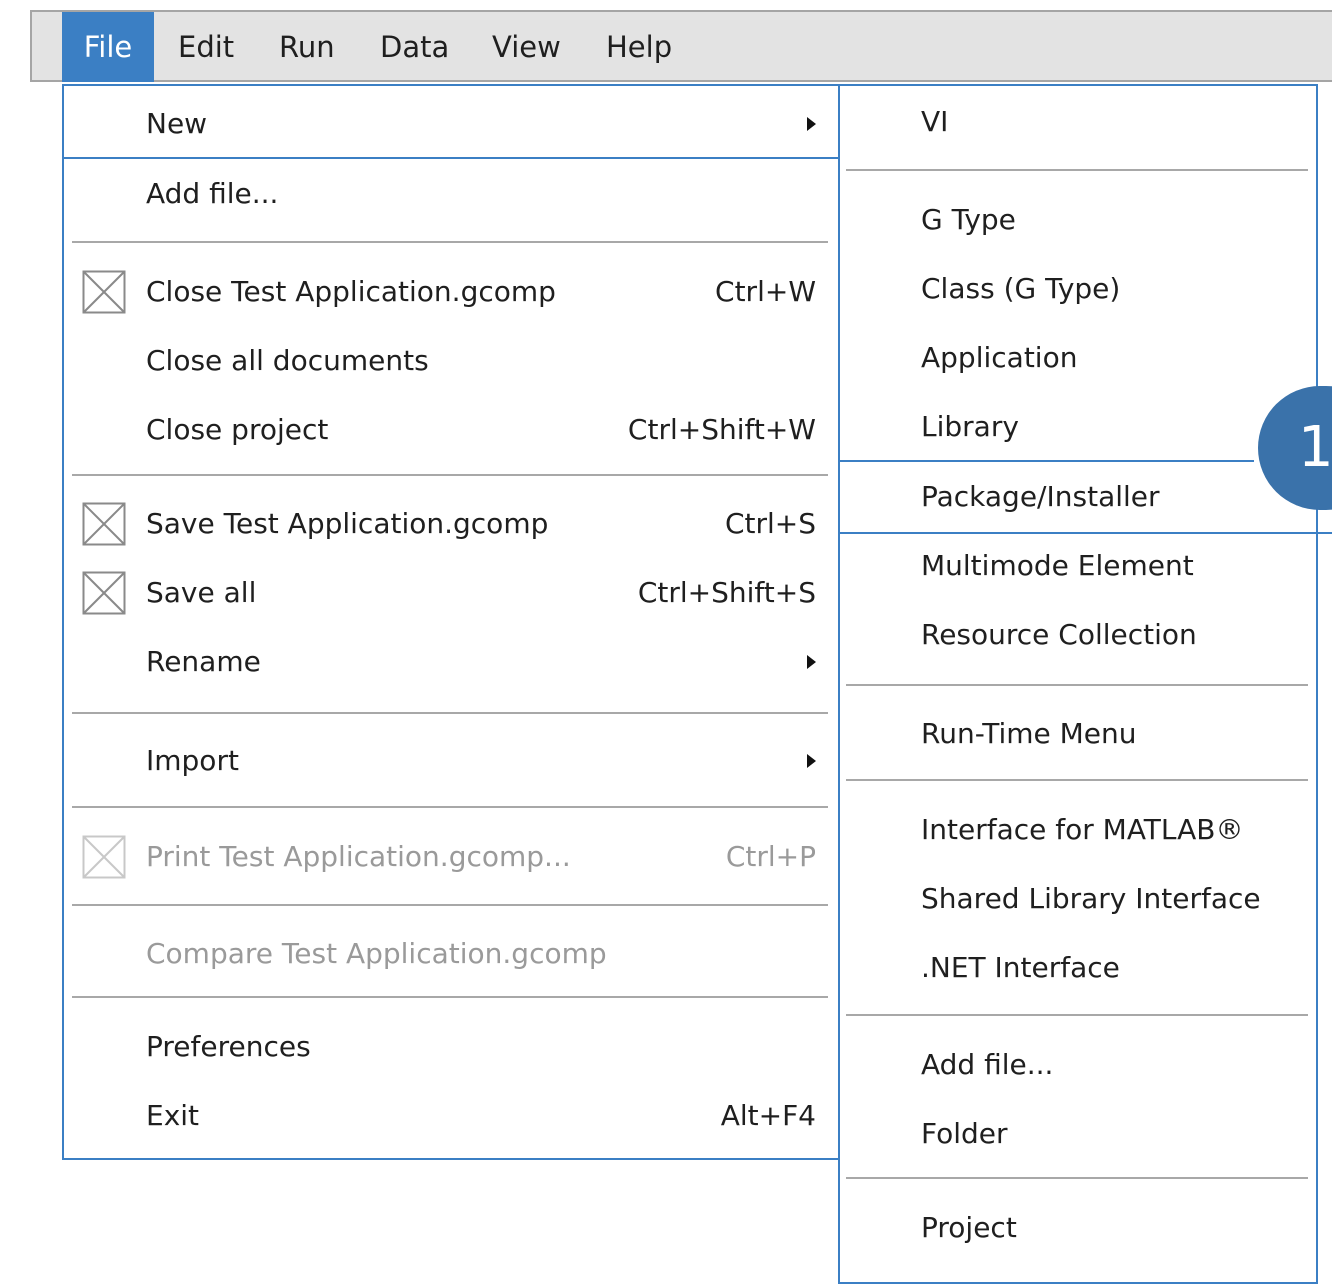 This screenshot has height=1284, width=1332. Describe the element at coordinates (451, 430) in the screenshot. I see `menu-item-close-project: Close project Ctrl+Shift+W` at that location.